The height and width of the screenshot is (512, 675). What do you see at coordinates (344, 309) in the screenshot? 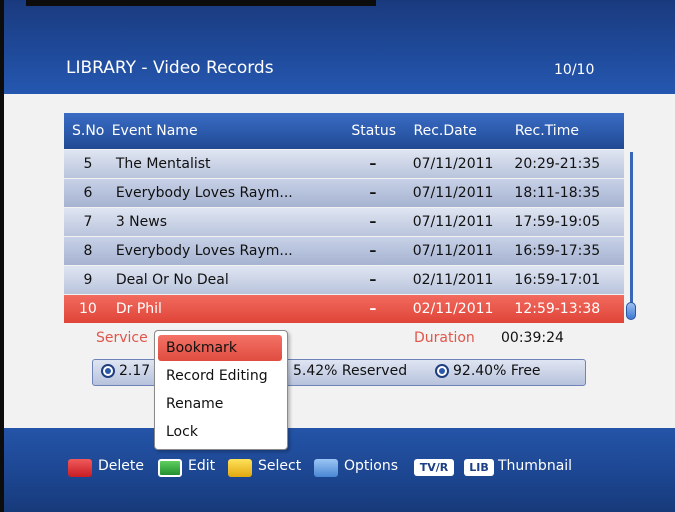
I see `table-row-selected: 10 Dr Phil – 02/11/2011 12:59-13:38` at bounding box center [344, 309].